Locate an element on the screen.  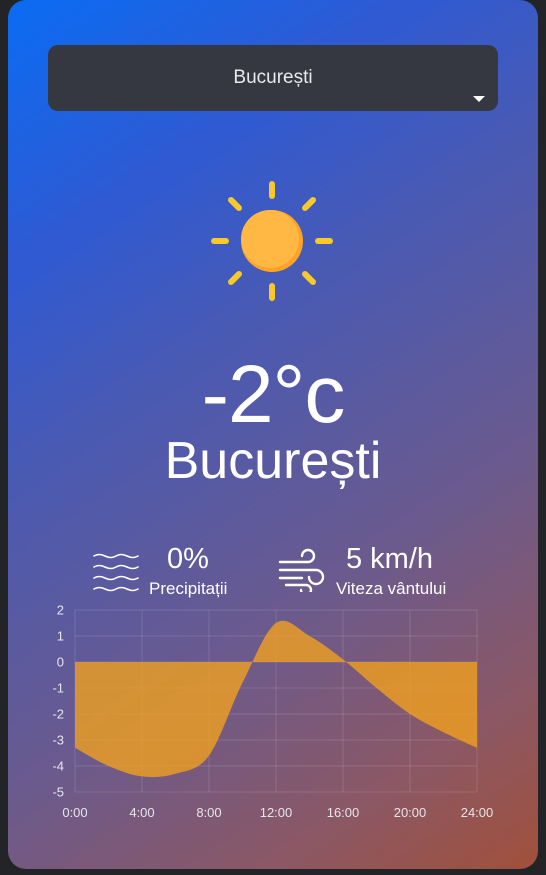
dropdown-caret-icon is located at coordinates (479, 99).